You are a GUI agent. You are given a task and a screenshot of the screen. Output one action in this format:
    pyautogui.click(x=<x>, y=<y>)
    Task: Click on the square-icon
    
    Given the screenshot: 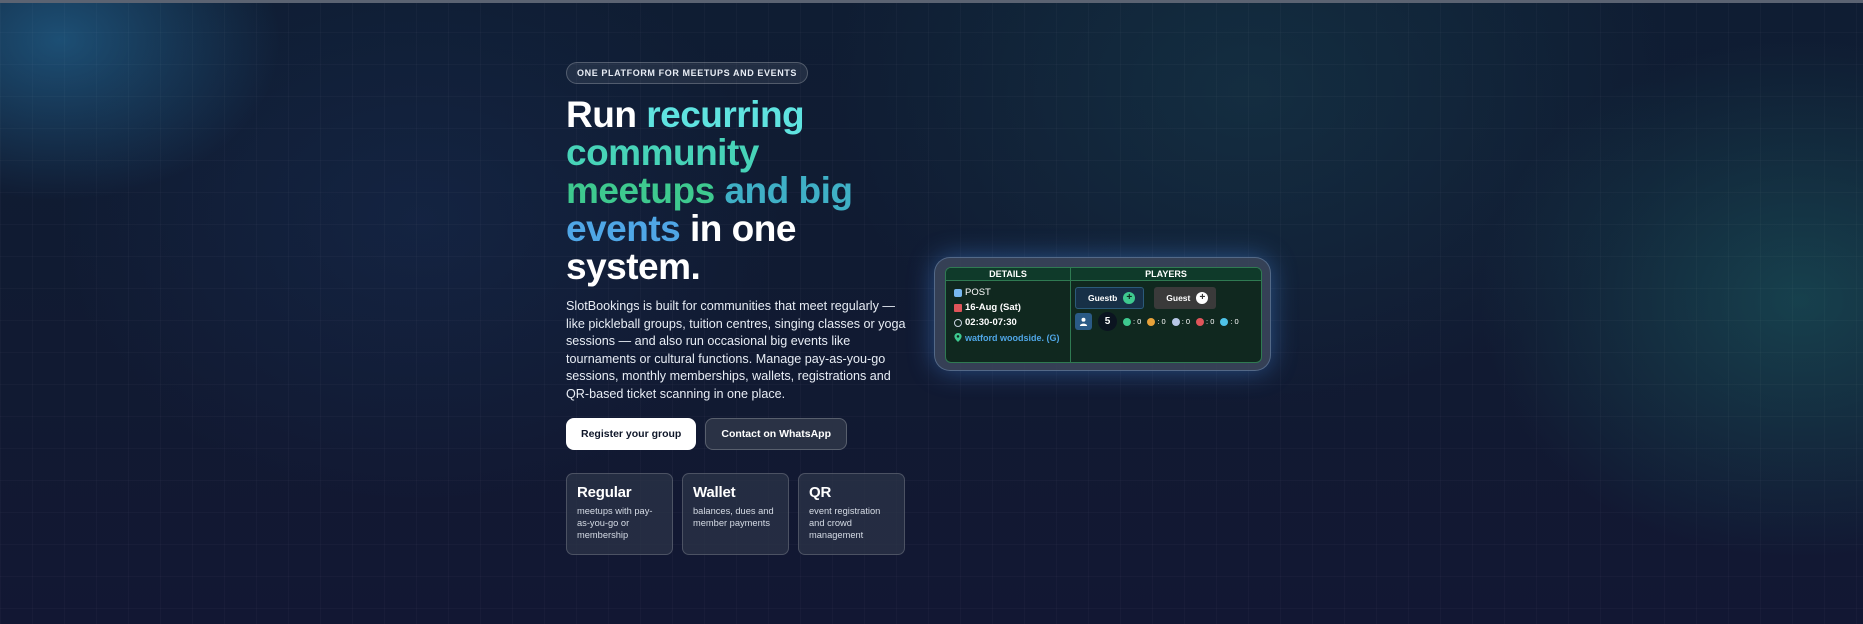 What is the action you would take?
    pyautogui.click(x=958, y=292)
    